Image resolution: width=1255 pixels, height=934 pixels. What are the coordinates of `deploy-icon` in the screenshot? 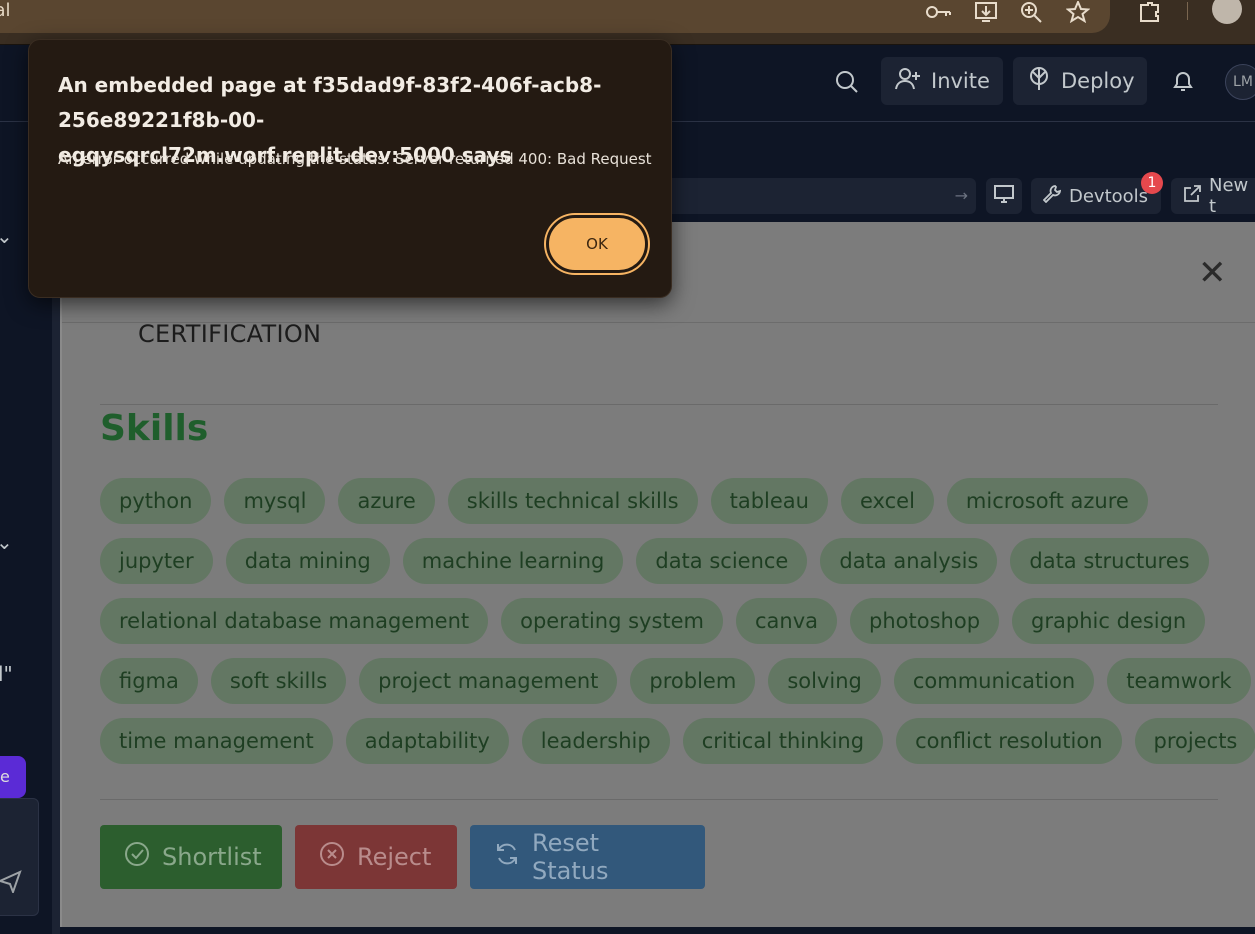 It's located at (1039, 81).